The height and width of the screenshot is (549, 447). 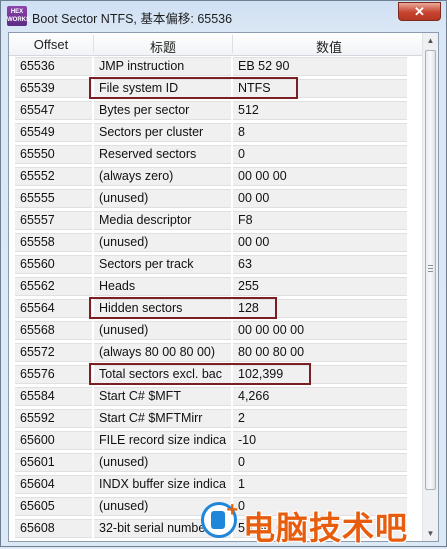 I want to click on column-header-value: 数值, so click(x=329, y=46).